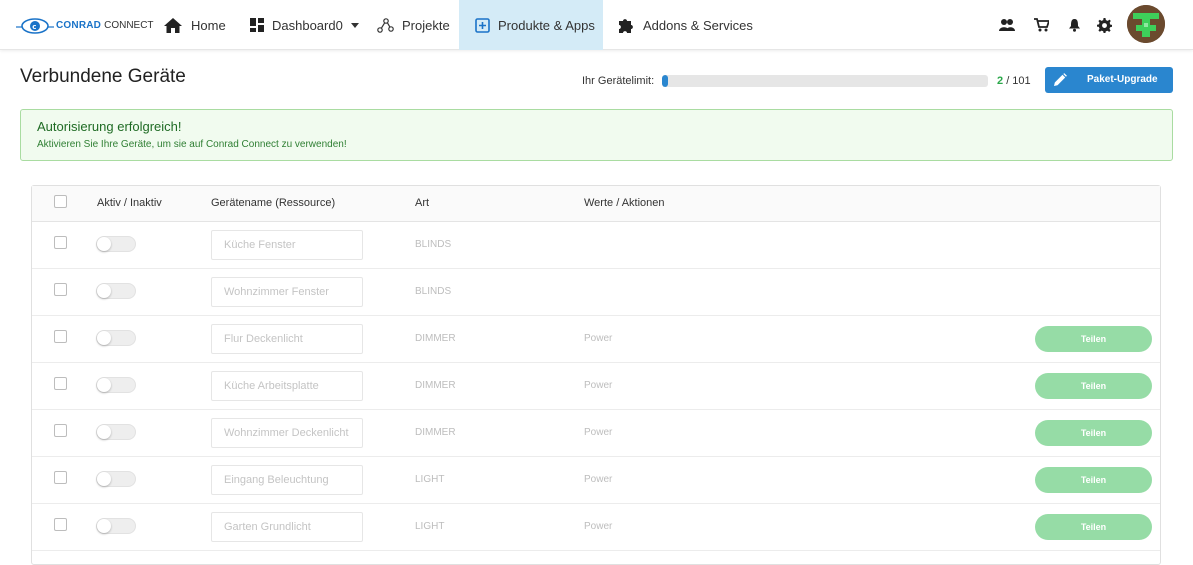  Describe the element at coordinates (173, 25) in the screenshot. I see `home-icon` at that location.